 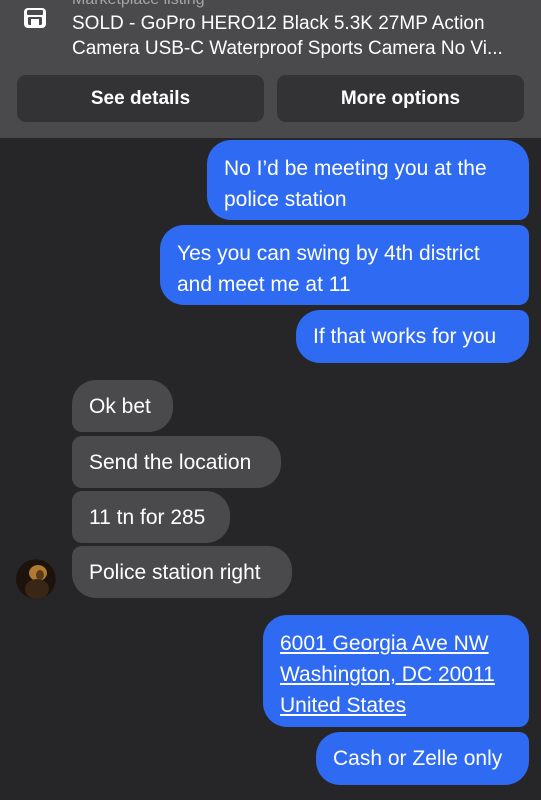 What do you see at coordinates (355, 168) in the screenshot?
I see `message-text: No I’d be meeting you at the` at bounding box center [355, 168].